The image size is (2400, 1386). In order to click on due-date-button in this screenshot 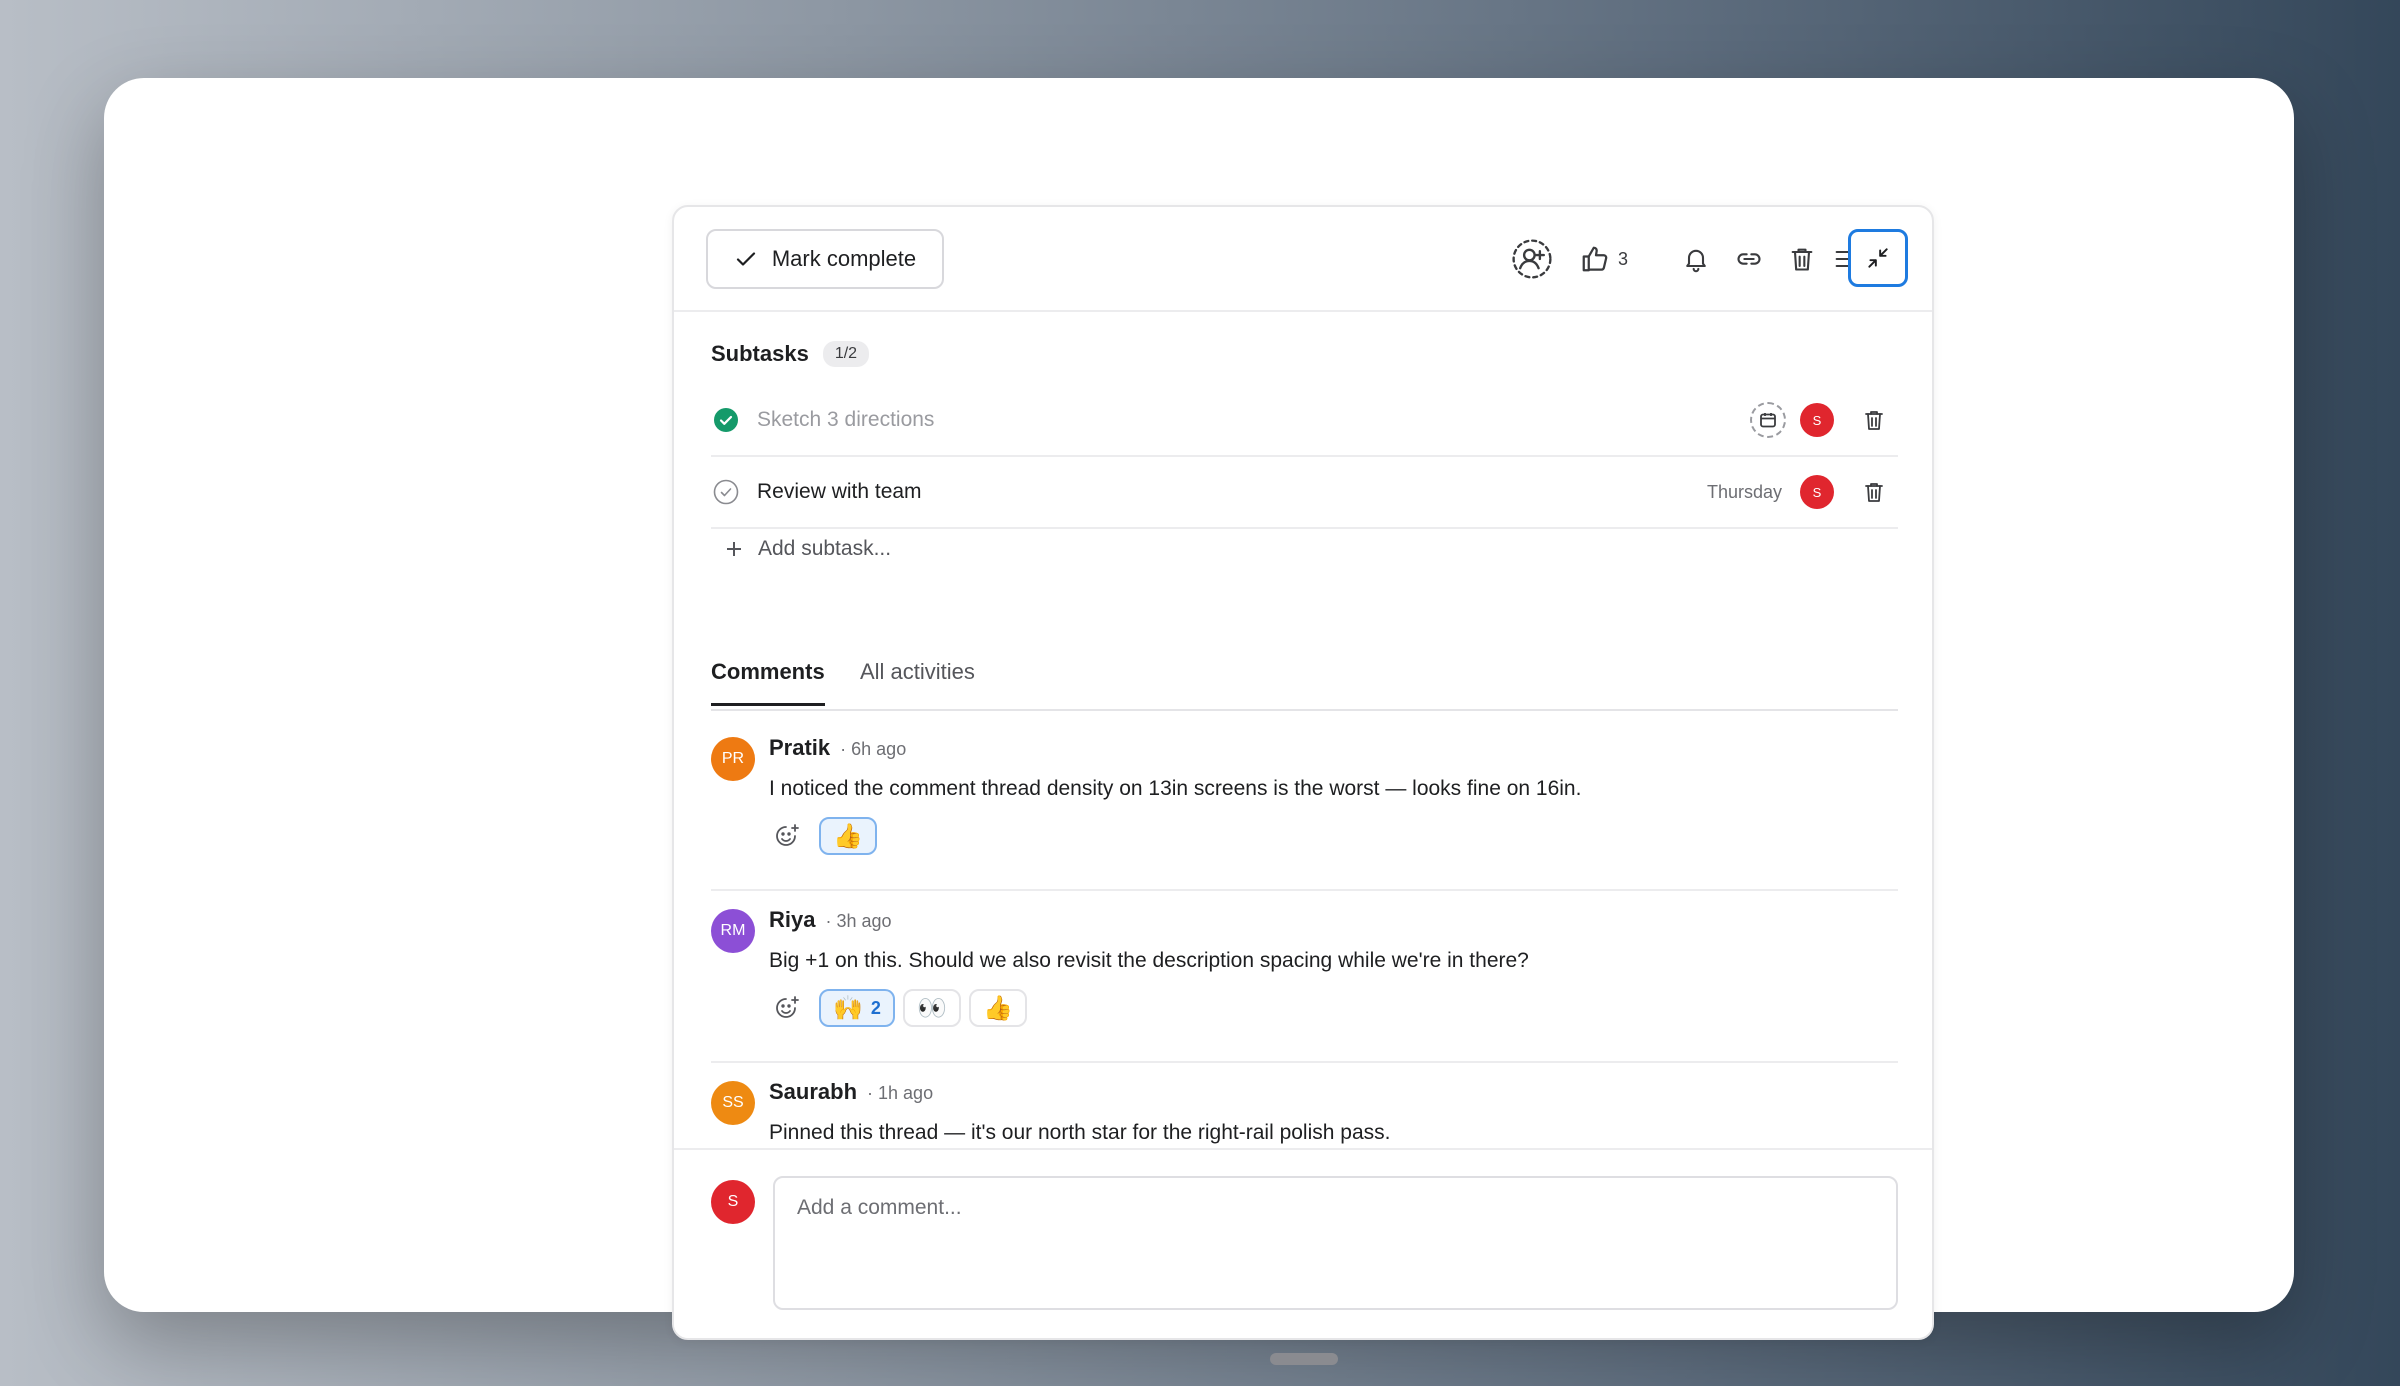, I will do `click(1768, 420)`.